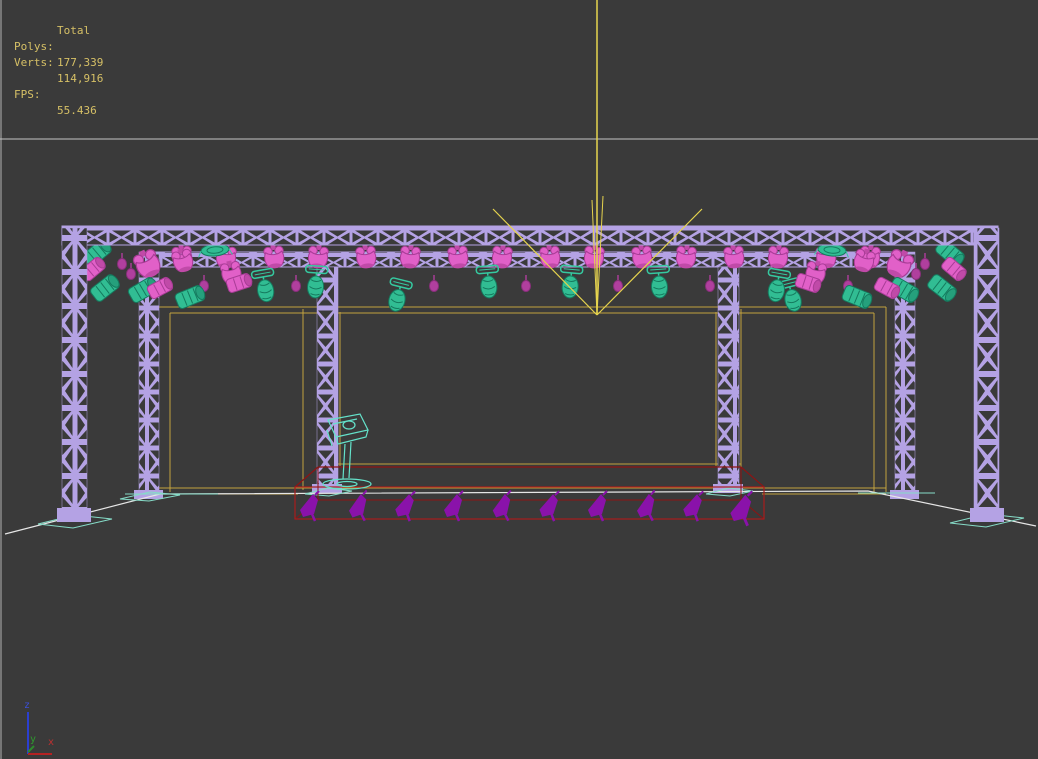  Describe the element at coordinates (526, 508) in the screenshot. I see `floor-lights` at that location.